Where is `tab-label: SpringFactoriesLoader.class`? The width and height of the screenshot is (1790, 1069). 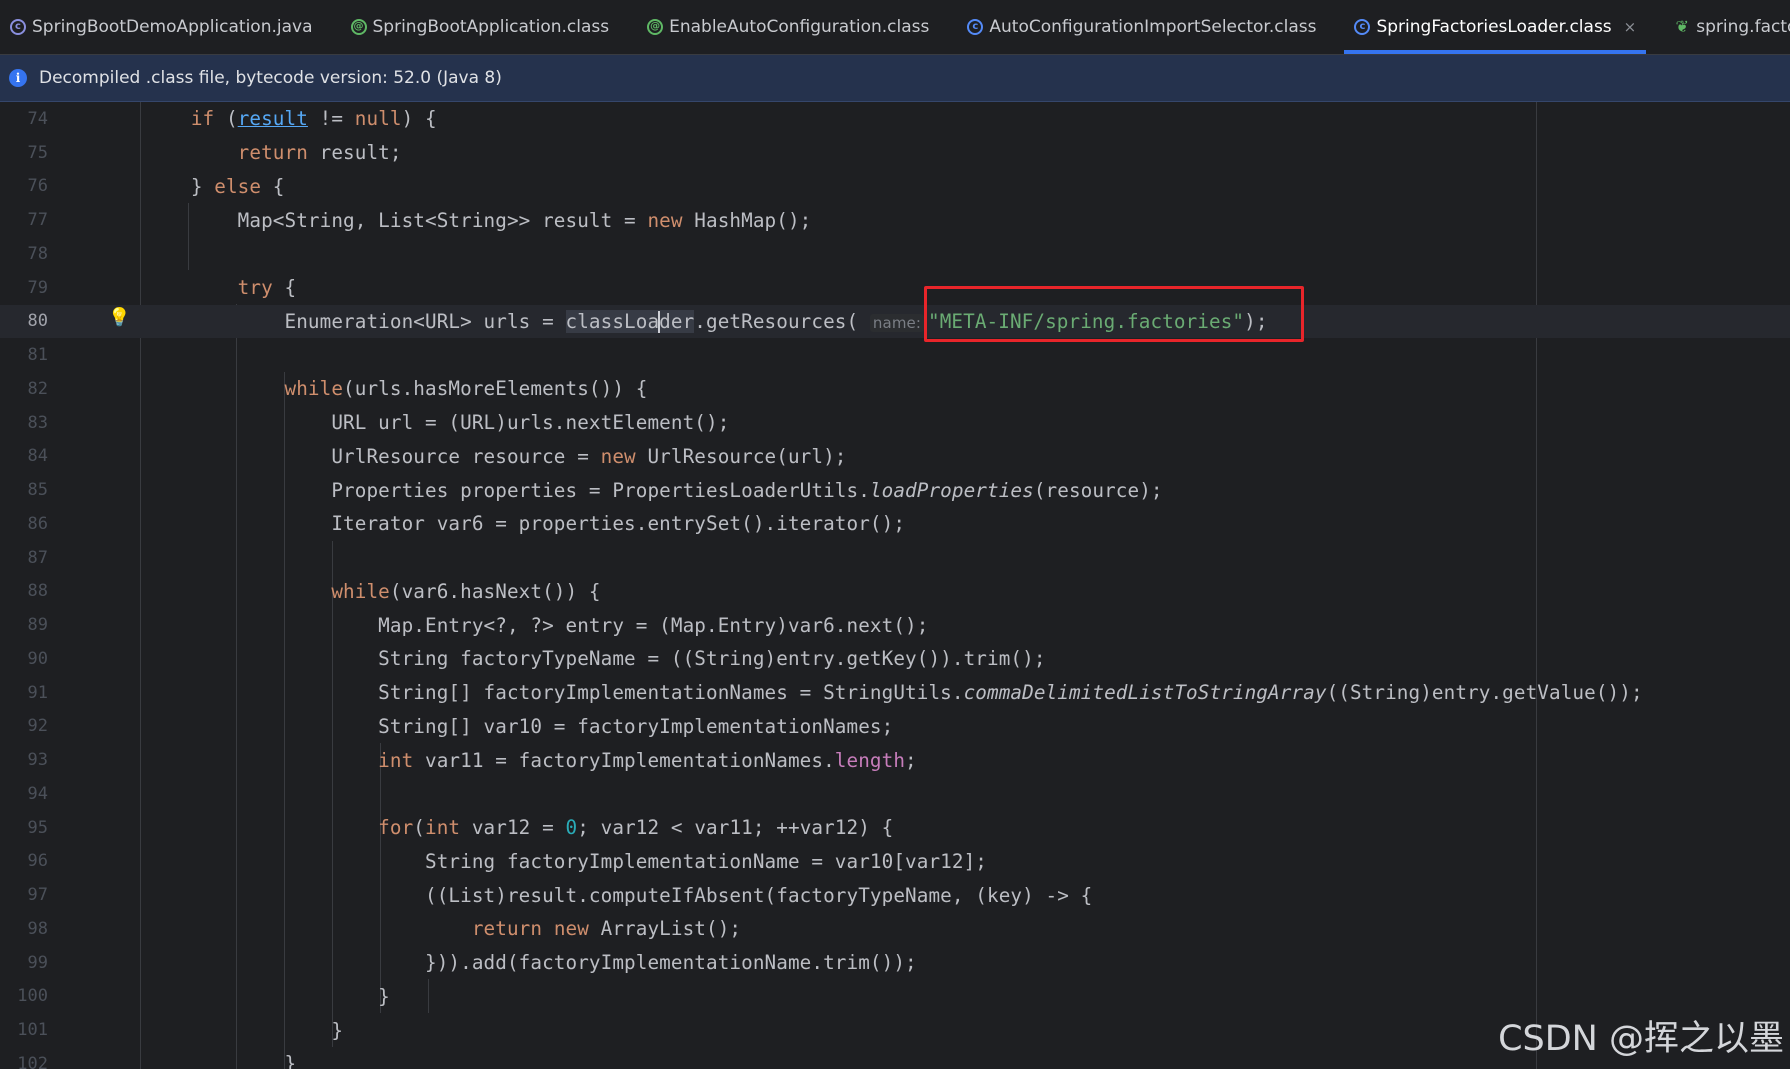
tab-label: SpringFactoriesLoader.class is located at coordinates (1494, 27).